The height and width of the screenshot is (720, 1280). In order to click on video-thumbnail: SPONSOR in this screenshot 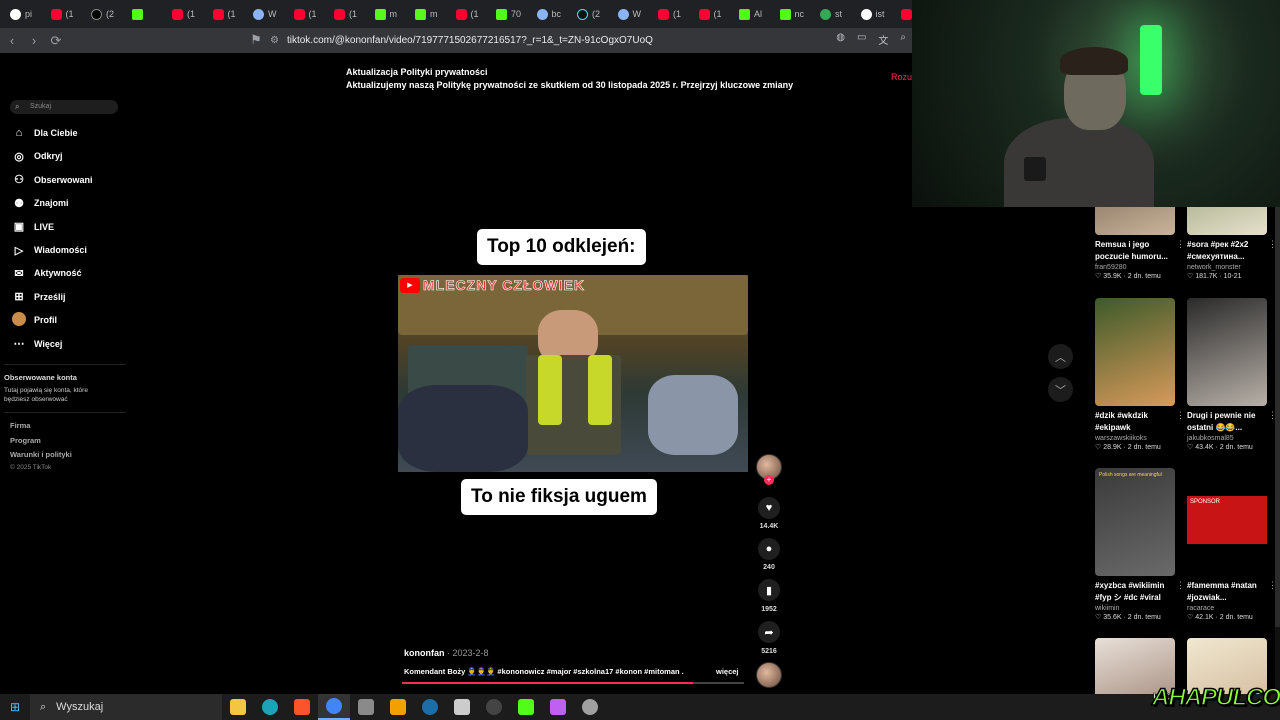, I will do `click(1227, 522)`.